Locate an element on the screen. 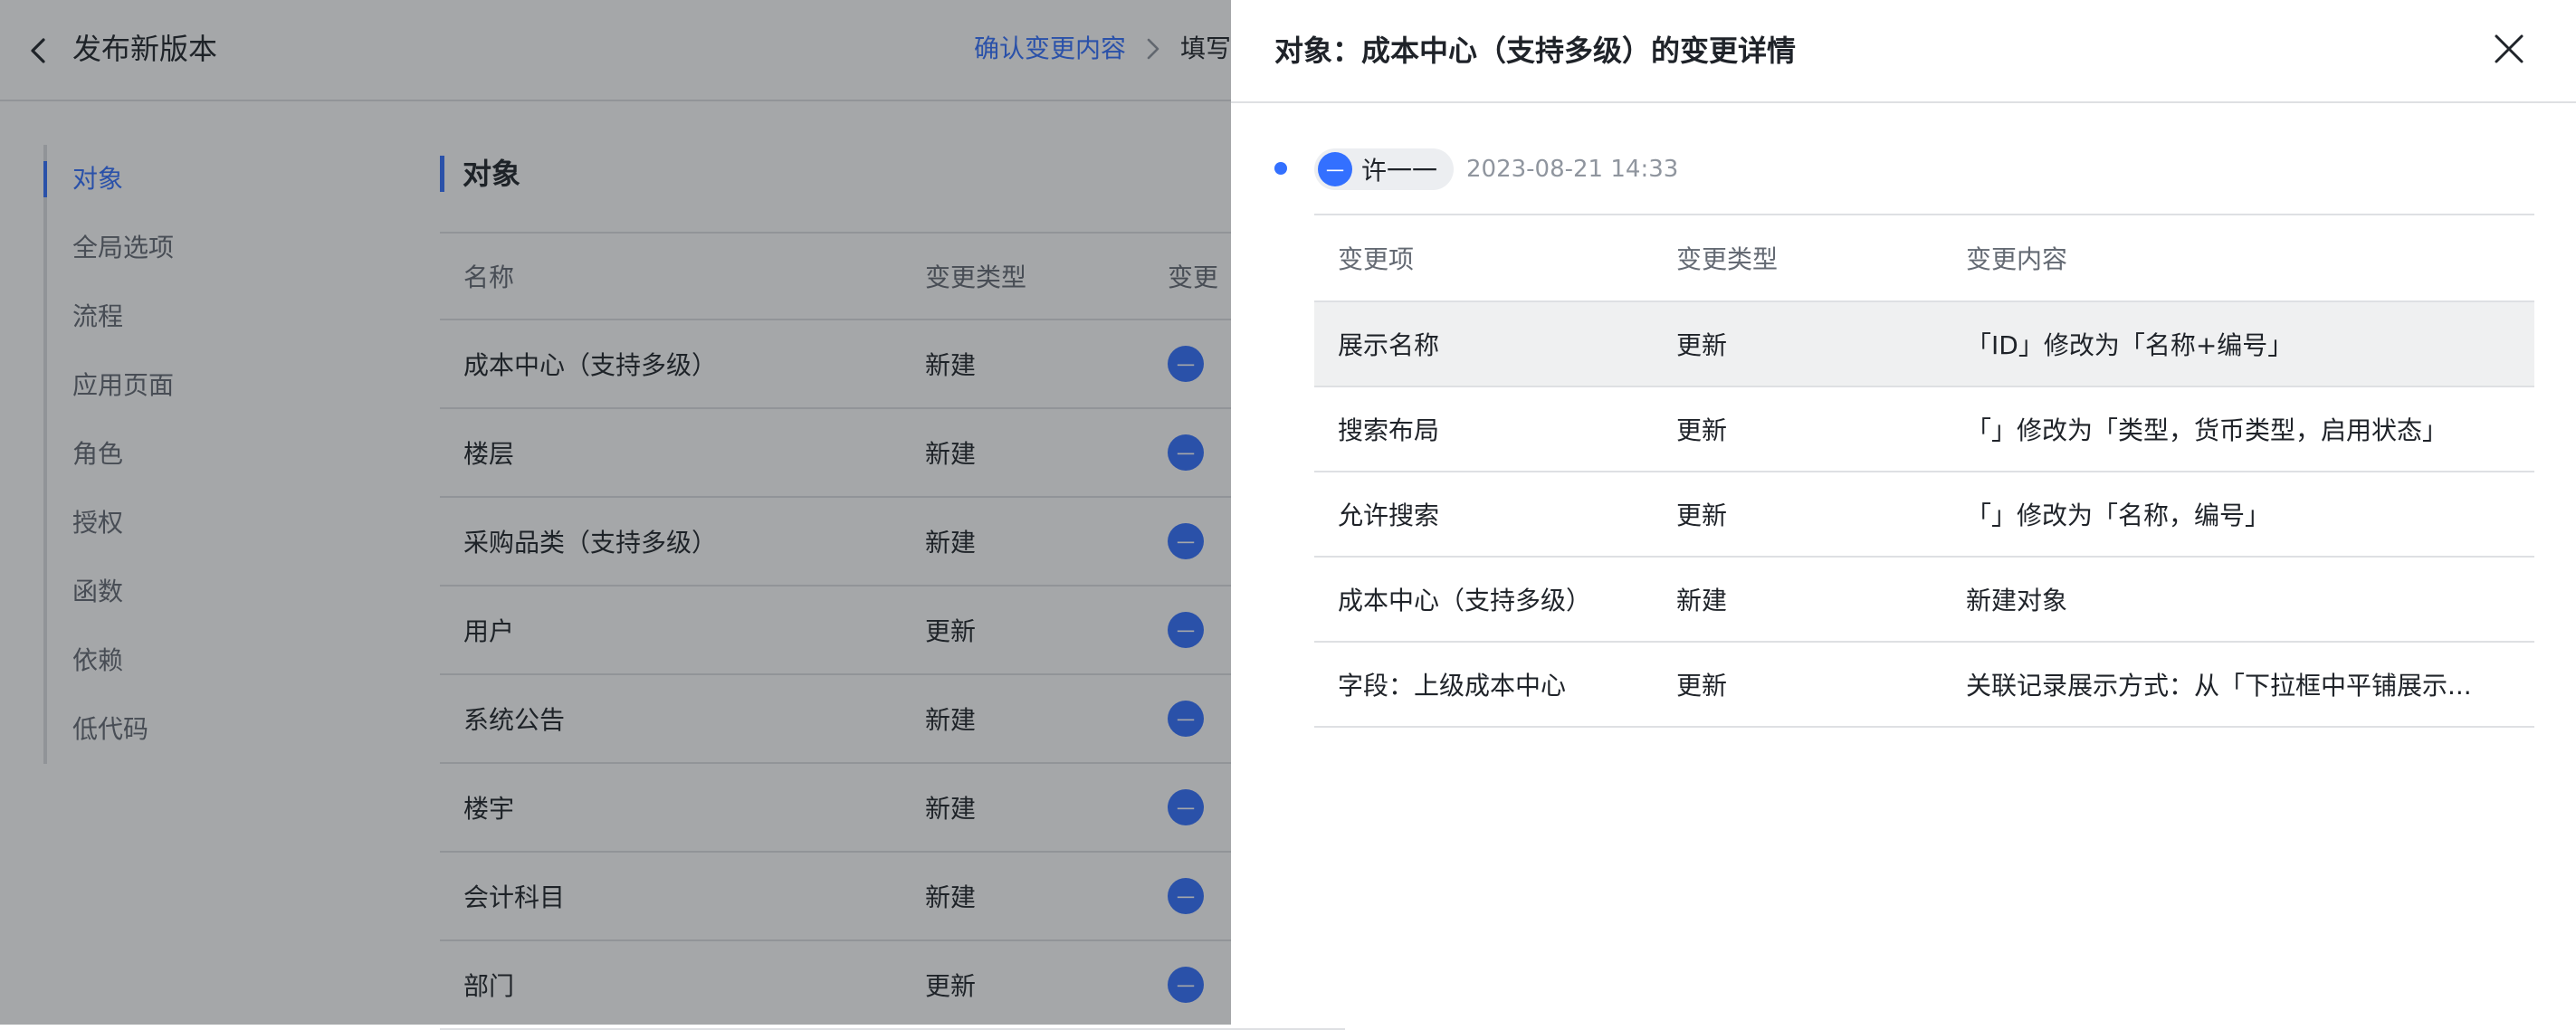 This screenshot has height=1030, width=2576. drawer-title: 对象：成本中心（支持多级）的变更详情 is located at coordinates (1536, 51).